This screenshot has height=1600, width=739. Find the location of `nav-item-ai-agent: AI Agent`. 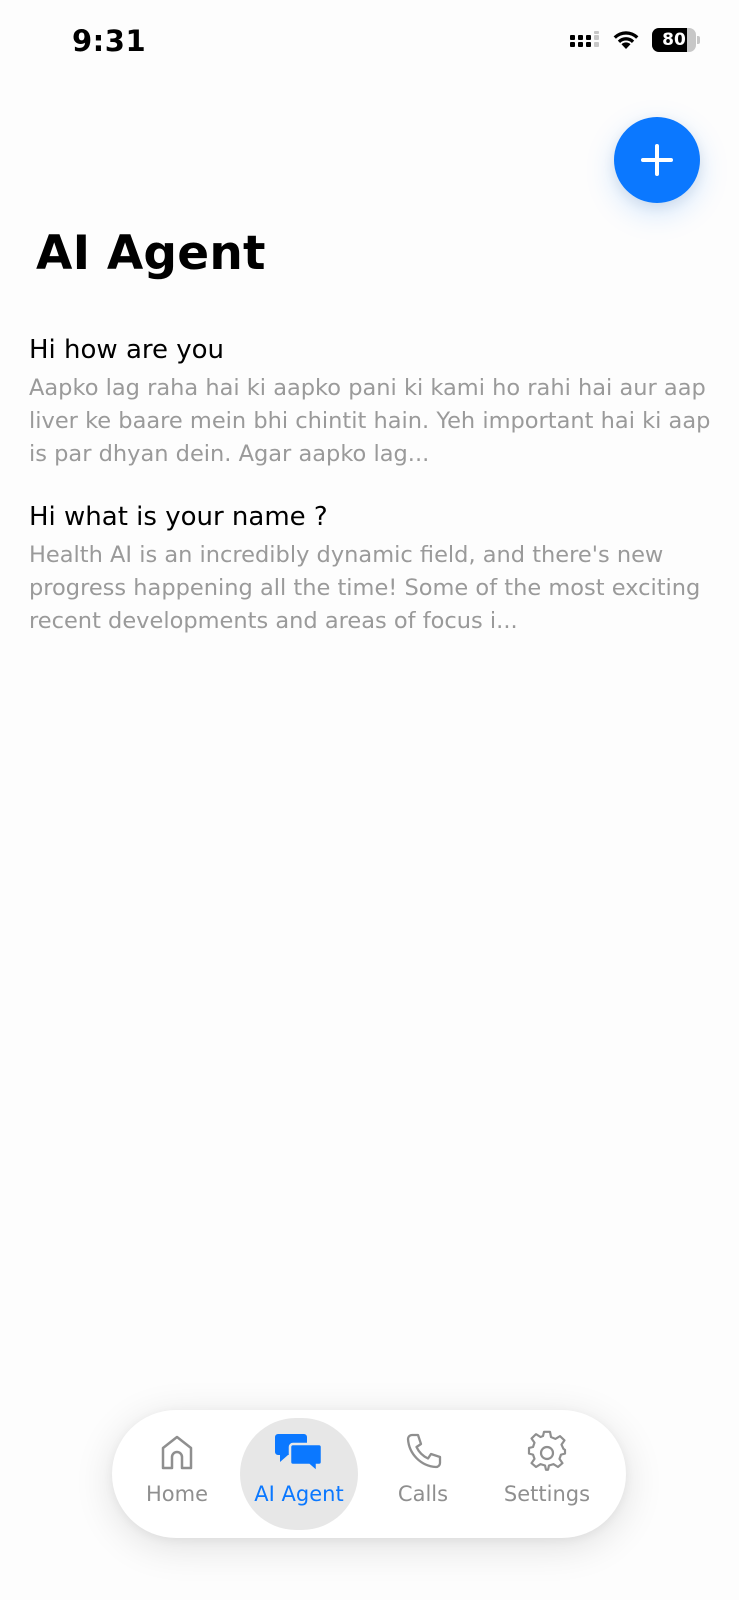

nav-item-ai-agent: AI Agent is located at coordinates (299, 1474).